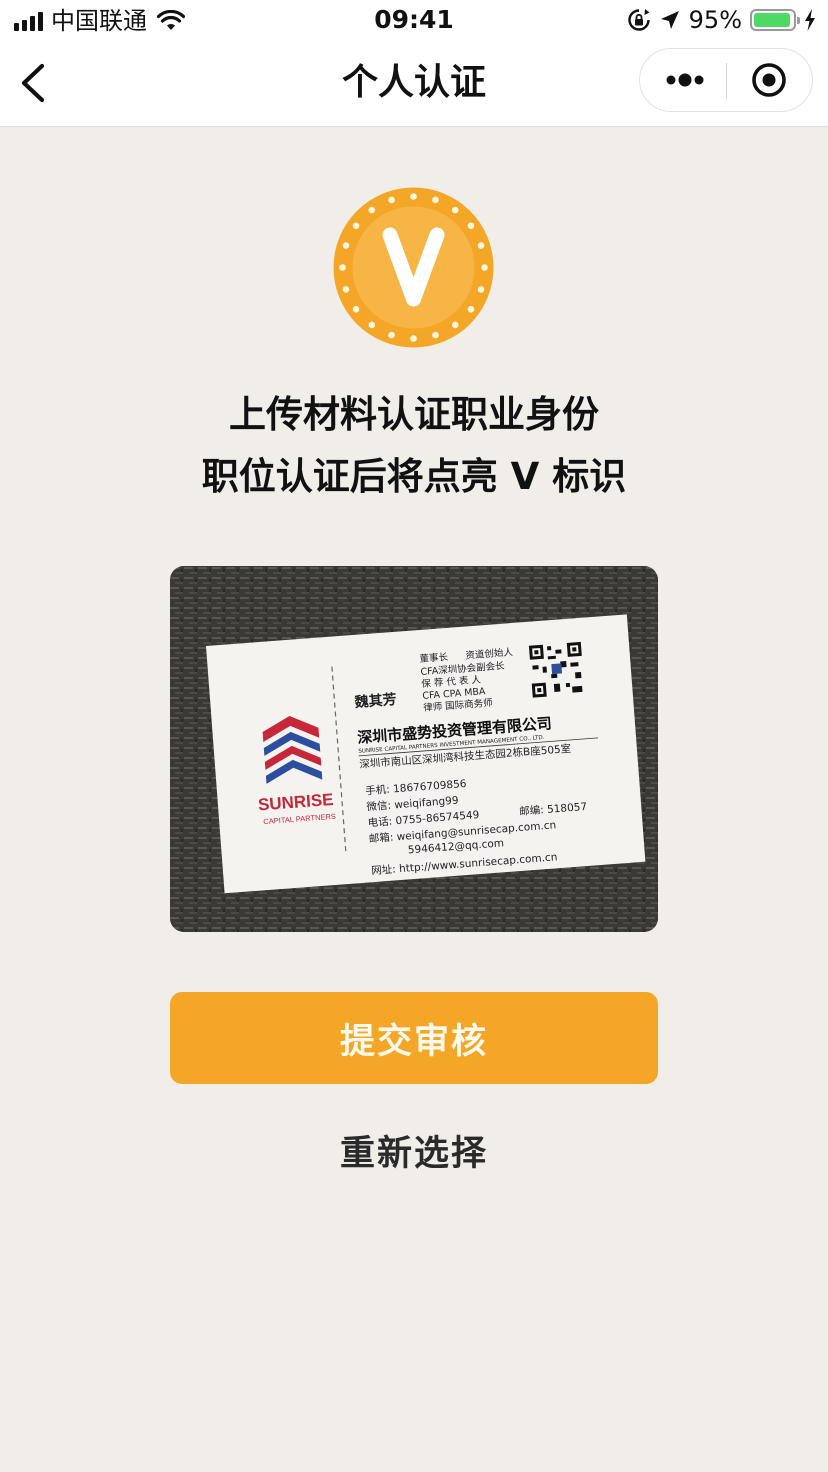 This screenshot has height=1472, width=828. What do you see at coordinates (414, 1150) in the screenshot?
I see `reselect-button: 重新选择` at bounding box center [414, 1150].